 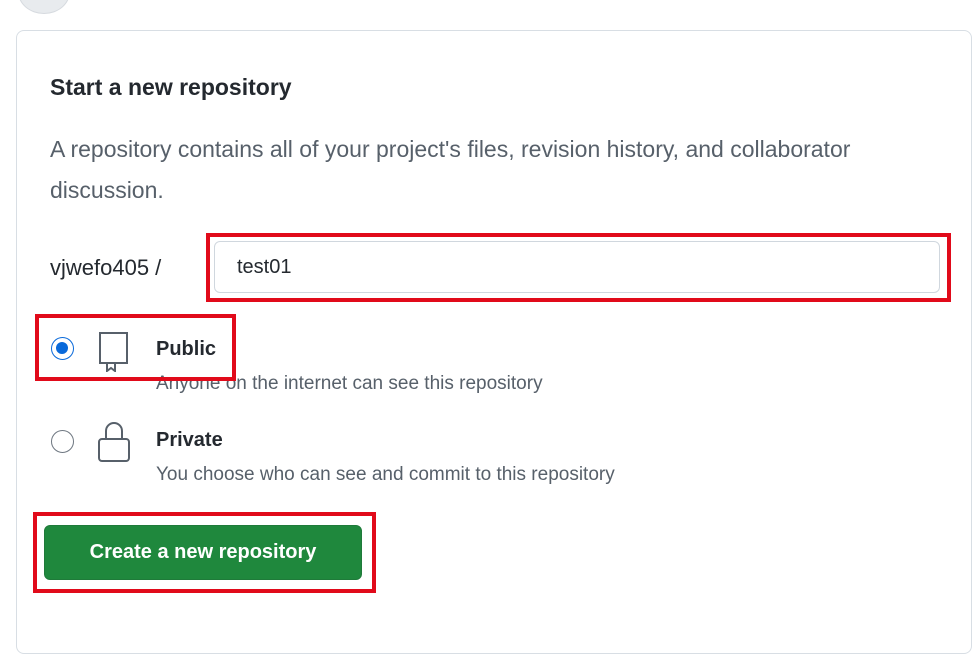 I want to click on lock-icon, so click(x=114, y=442).